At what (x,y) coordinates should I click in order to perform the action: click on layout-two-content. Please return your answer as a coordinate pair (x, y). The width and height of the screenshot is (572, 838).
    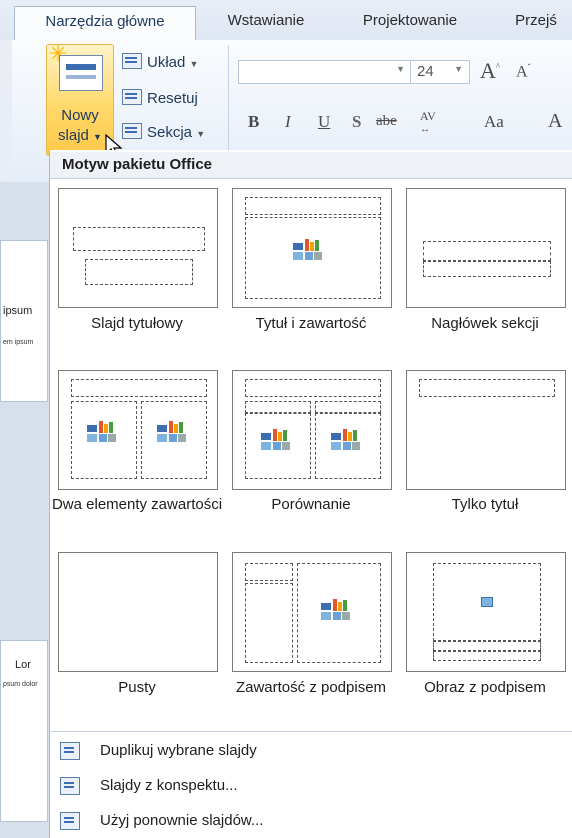
    Looking at the image, I should click on (138, 430).